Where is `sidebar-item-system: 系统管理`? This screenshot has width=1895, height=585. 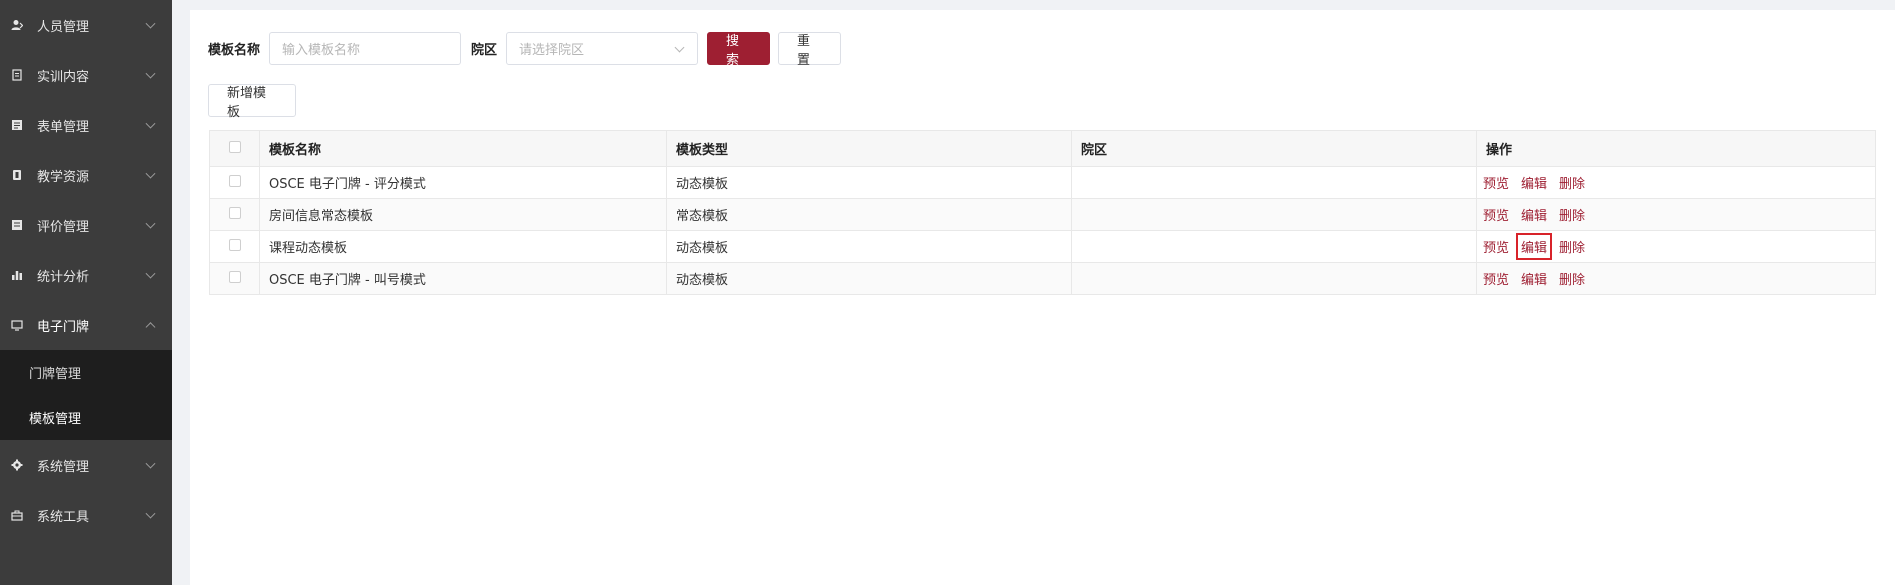 sidebar-item-system: 系统管理 is located at coordinates (86, 465).